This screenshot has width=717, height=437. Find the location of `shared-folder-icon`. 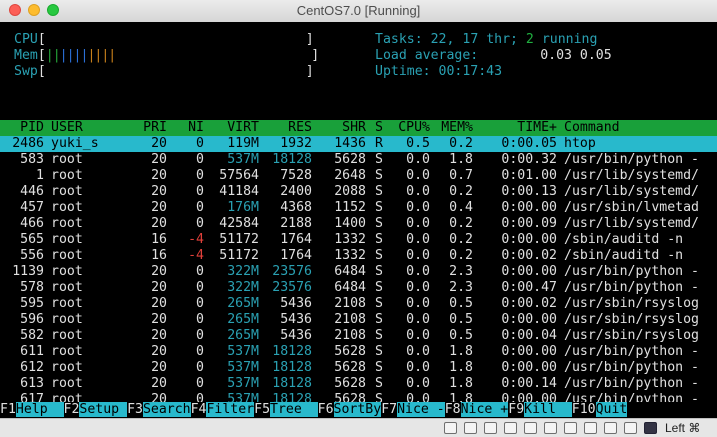

shared-folder-icon is located at coordinates (530, 428).